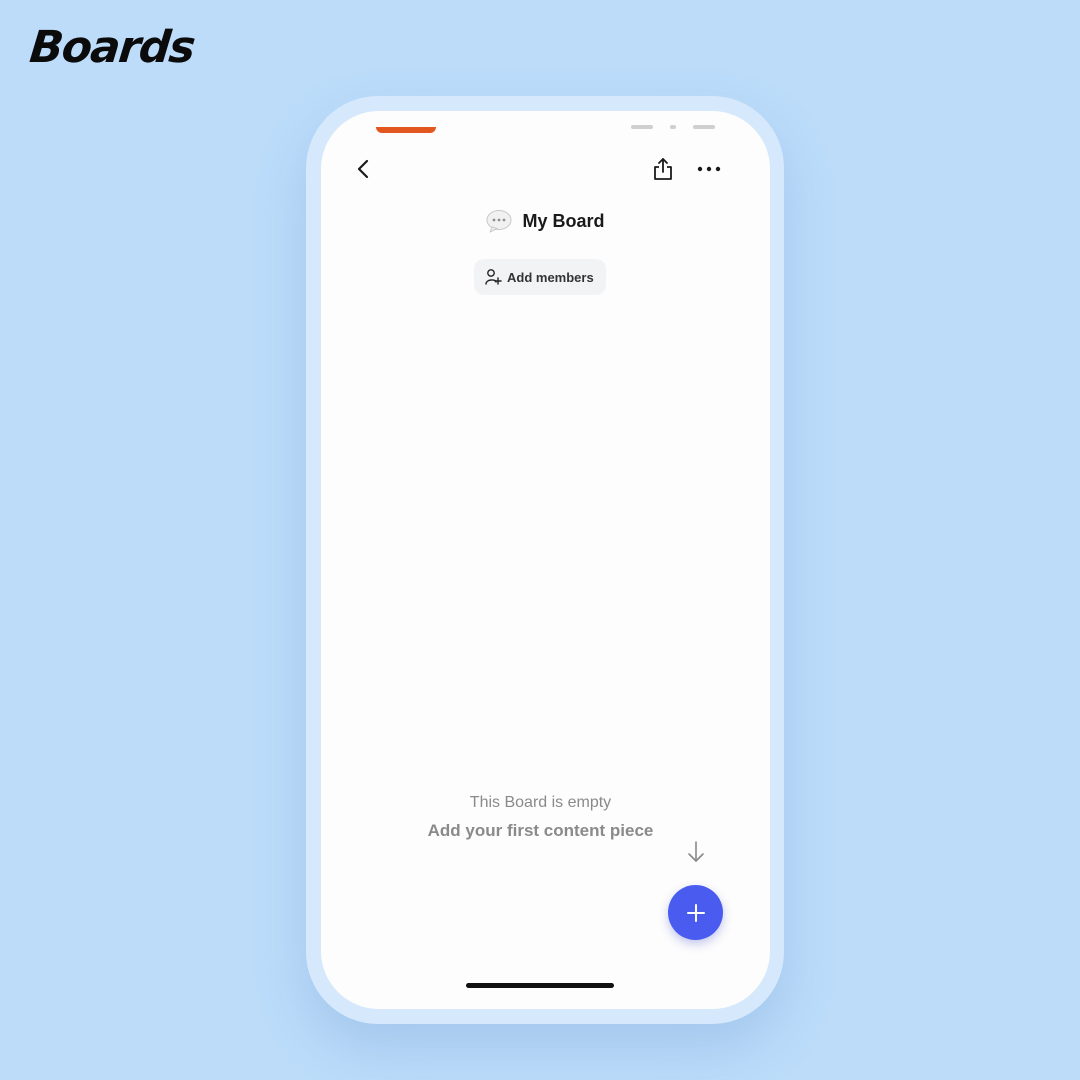 Image resolution: width=1080 pixels, height=1080 pixels. I want to click on empty-state-title: This Board is empty, so click(540, 802).